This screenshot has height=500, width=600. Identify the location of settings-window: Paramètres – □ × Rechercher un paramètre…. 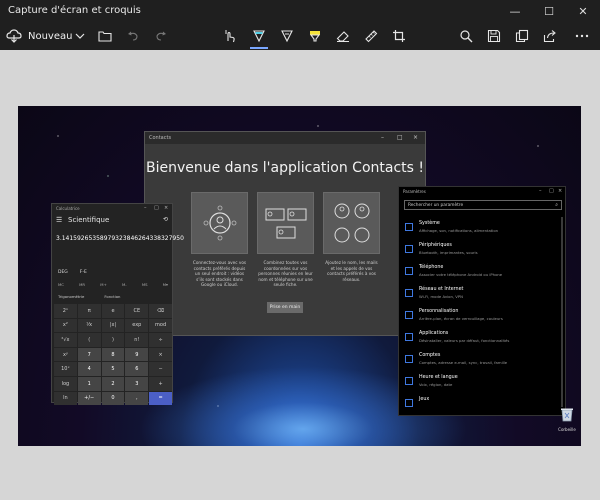
(482, 301).